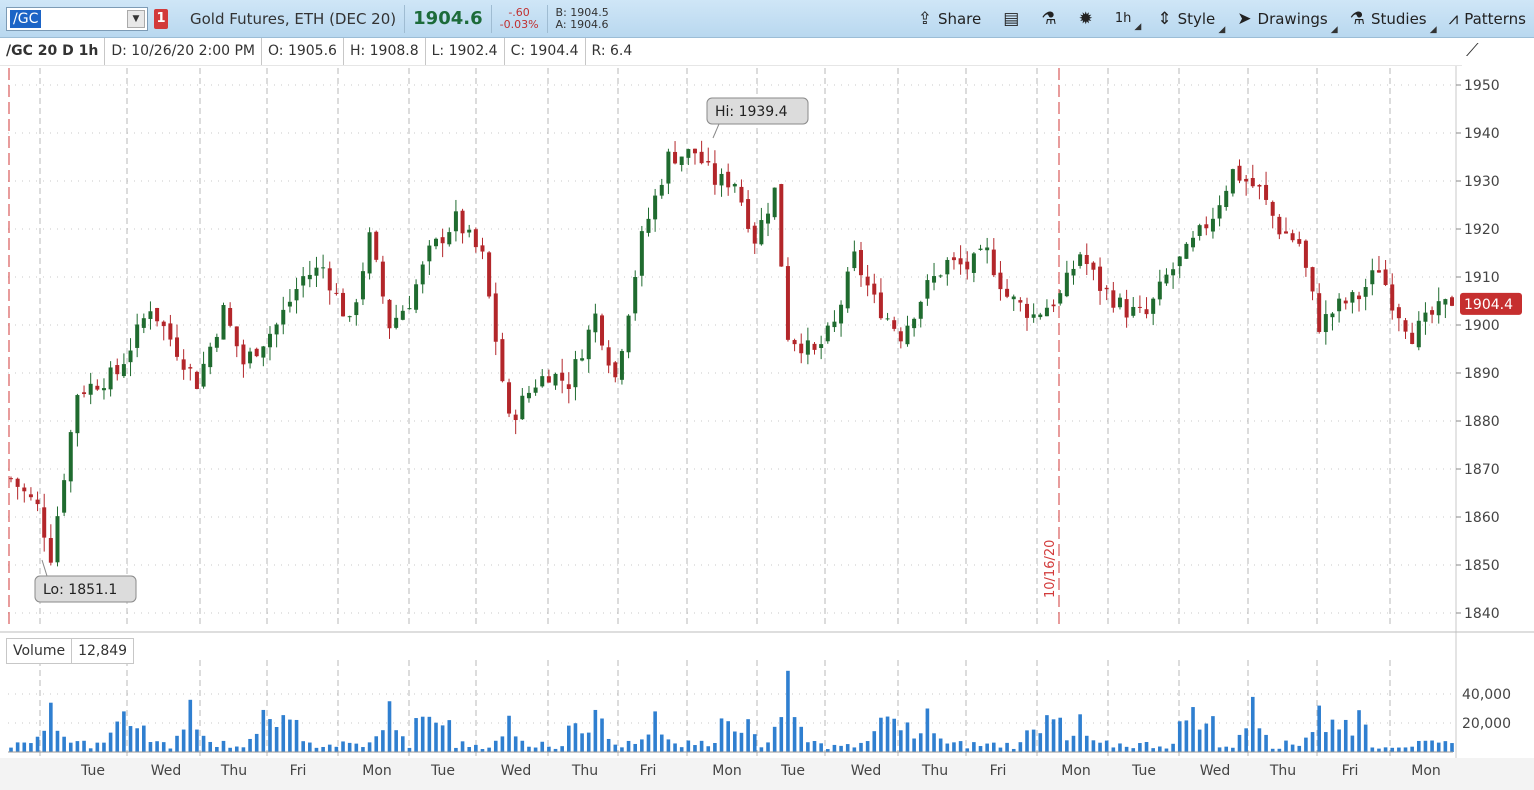 Image resolution: width=1534 pixels, height=790 pixels. Describe the element at coordinates (77, 18) in the screenshot. I see `symbol-input: /GC ▼` at that location.